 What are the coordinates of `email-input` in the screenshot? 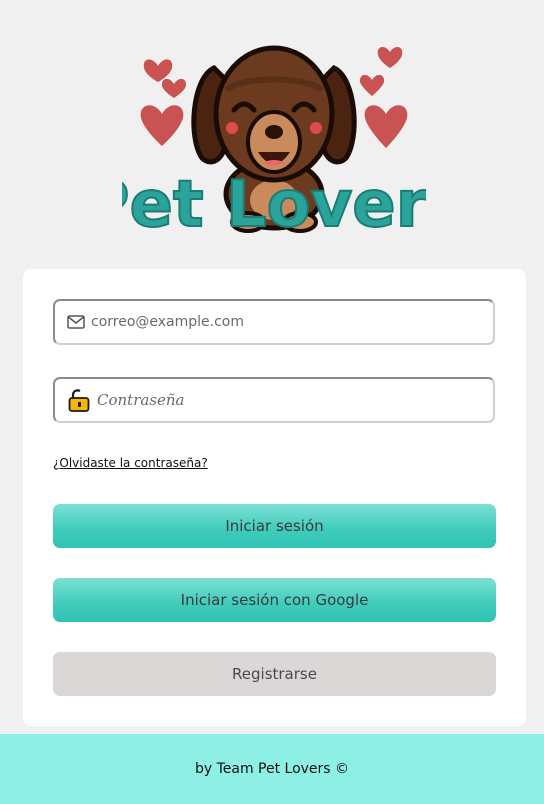 It's located at (261, 322).